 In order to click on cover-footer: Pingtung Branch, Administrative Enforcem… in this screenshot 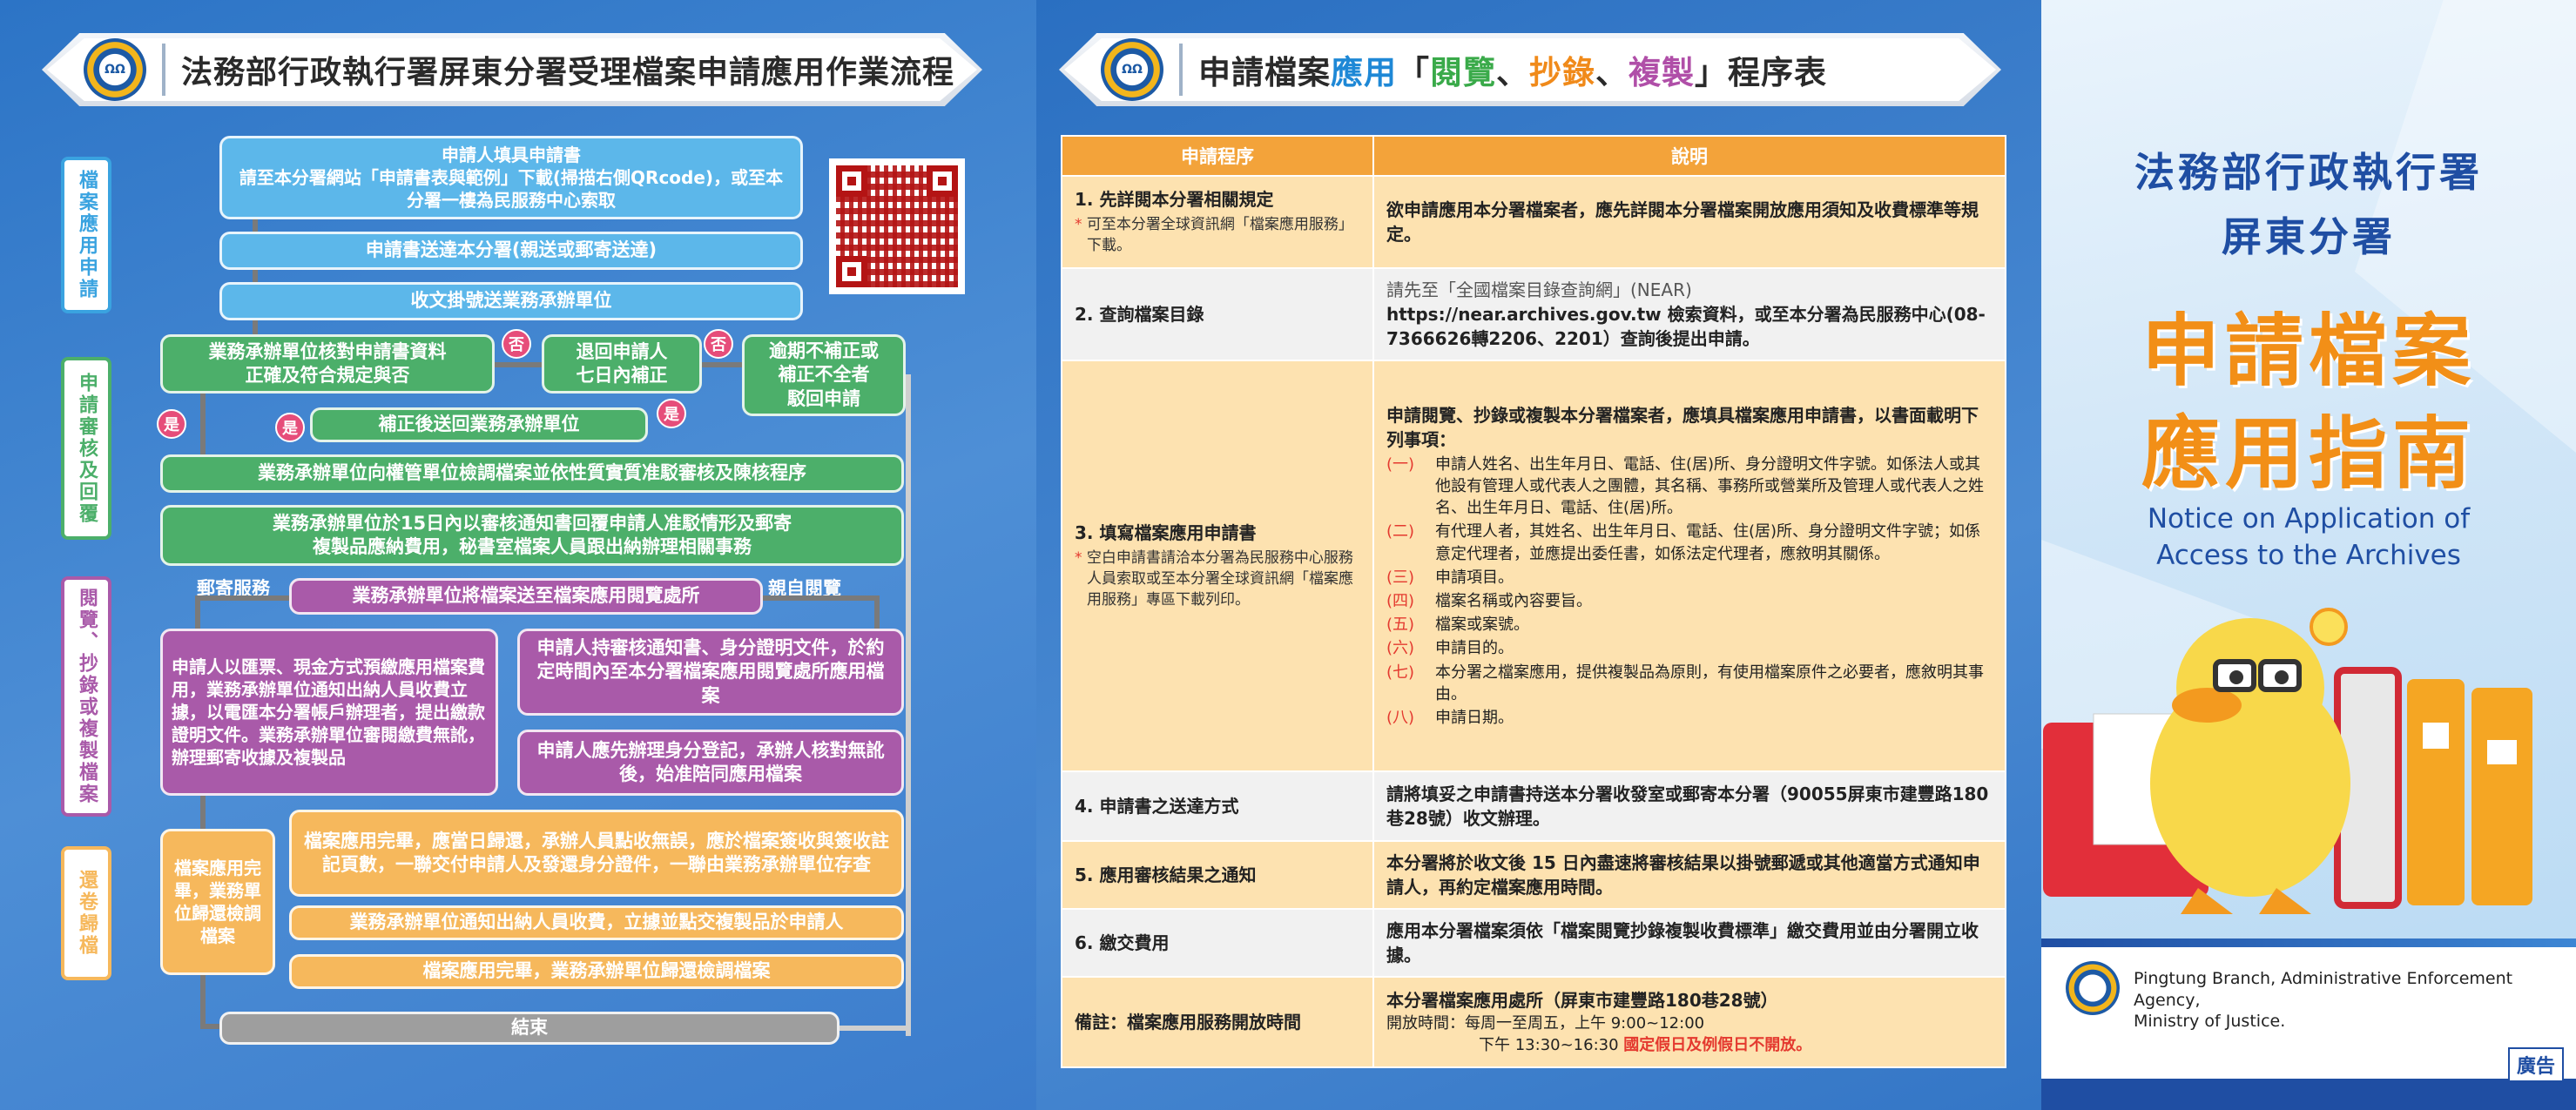, I will do `click(2308, 1024)`.